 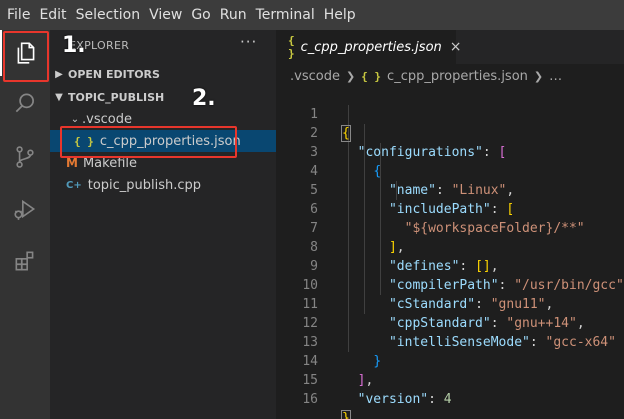 I want to click on source-control-activity-button, so click(x=25, y=157).